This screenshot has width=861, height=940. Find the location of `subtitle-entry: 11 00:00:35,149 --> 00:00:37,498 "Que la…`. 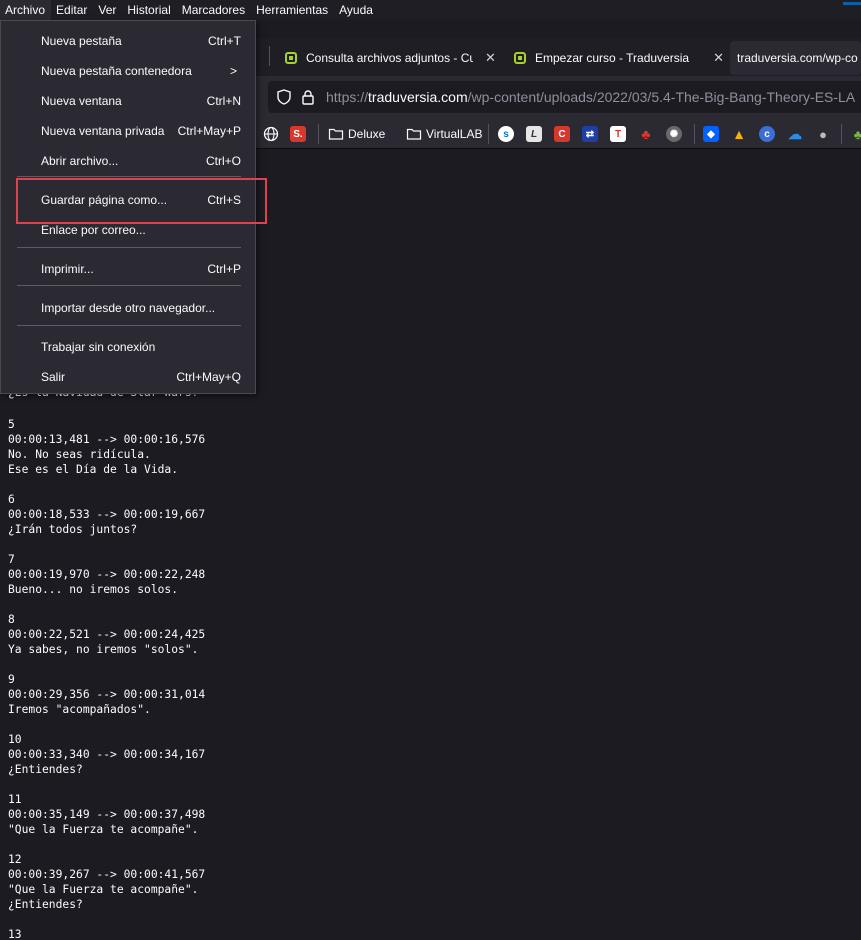

subtitle-entry: 11 00:00:35,149 --> 00:00:37,498 "Que la… is located at coordinates (107, 814).